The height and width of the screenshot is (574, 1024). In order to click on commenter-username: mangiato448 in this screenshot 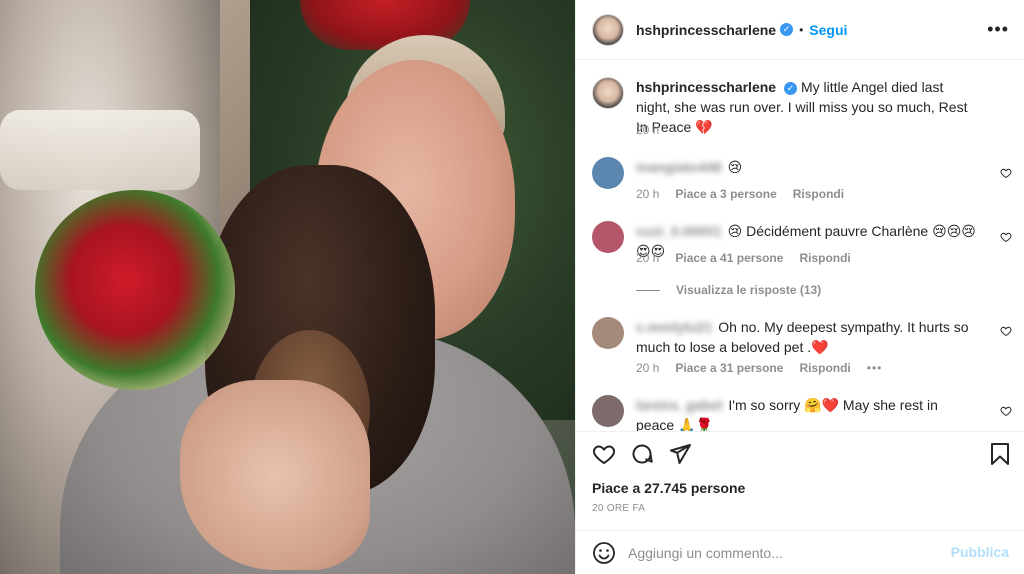, I will do `click(679, 167)`.